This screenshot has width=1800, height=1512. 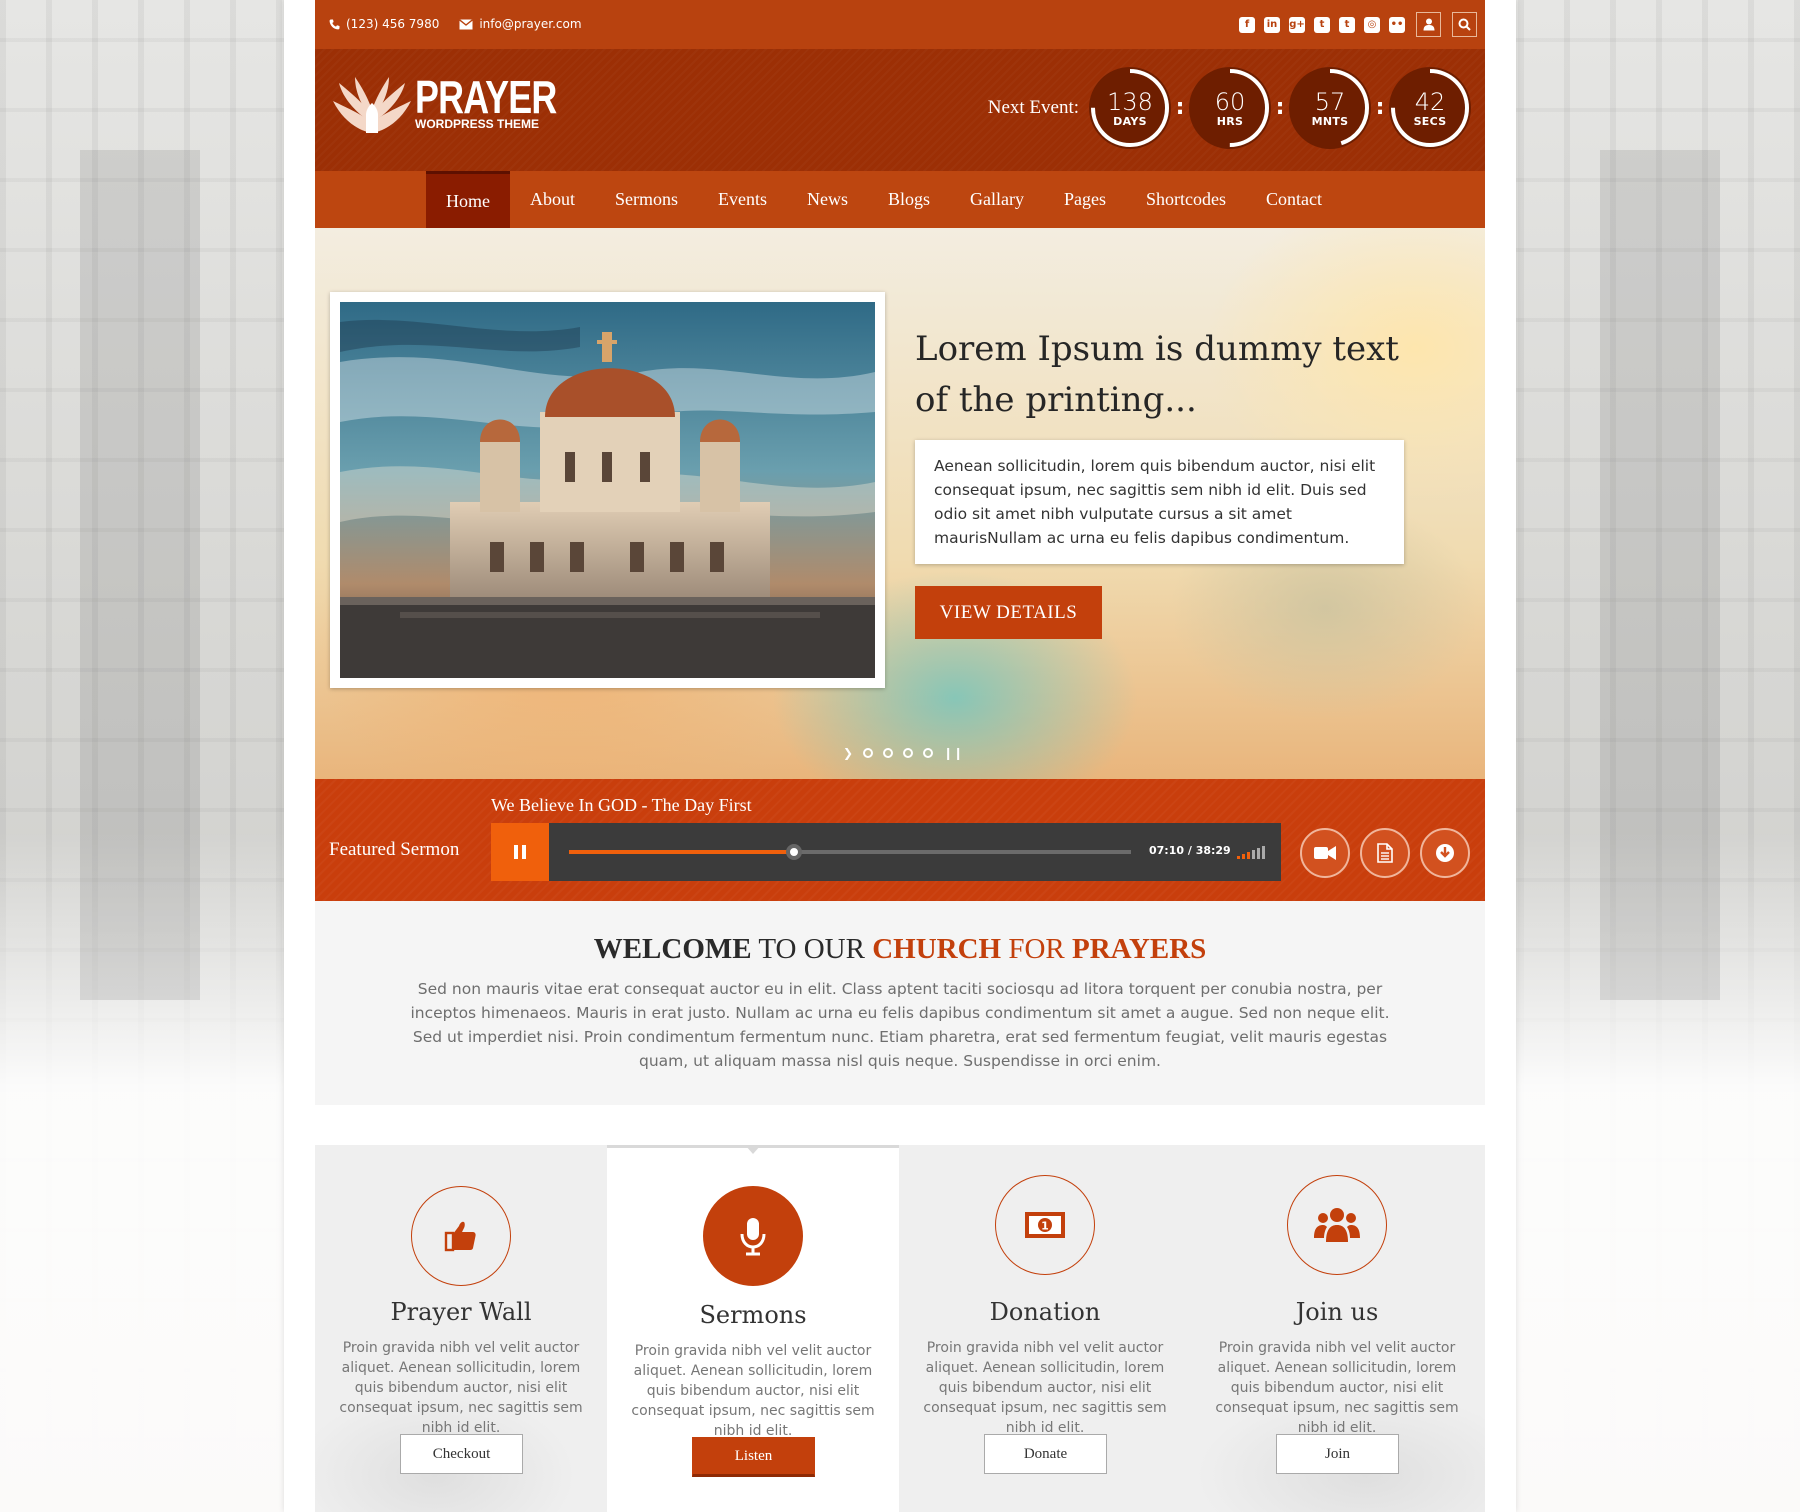 What do you see at coordinates (672, 949) in the screenshot?
I see `welcome-heading-word-1: WELCOME` at bounding box center [672, 949].